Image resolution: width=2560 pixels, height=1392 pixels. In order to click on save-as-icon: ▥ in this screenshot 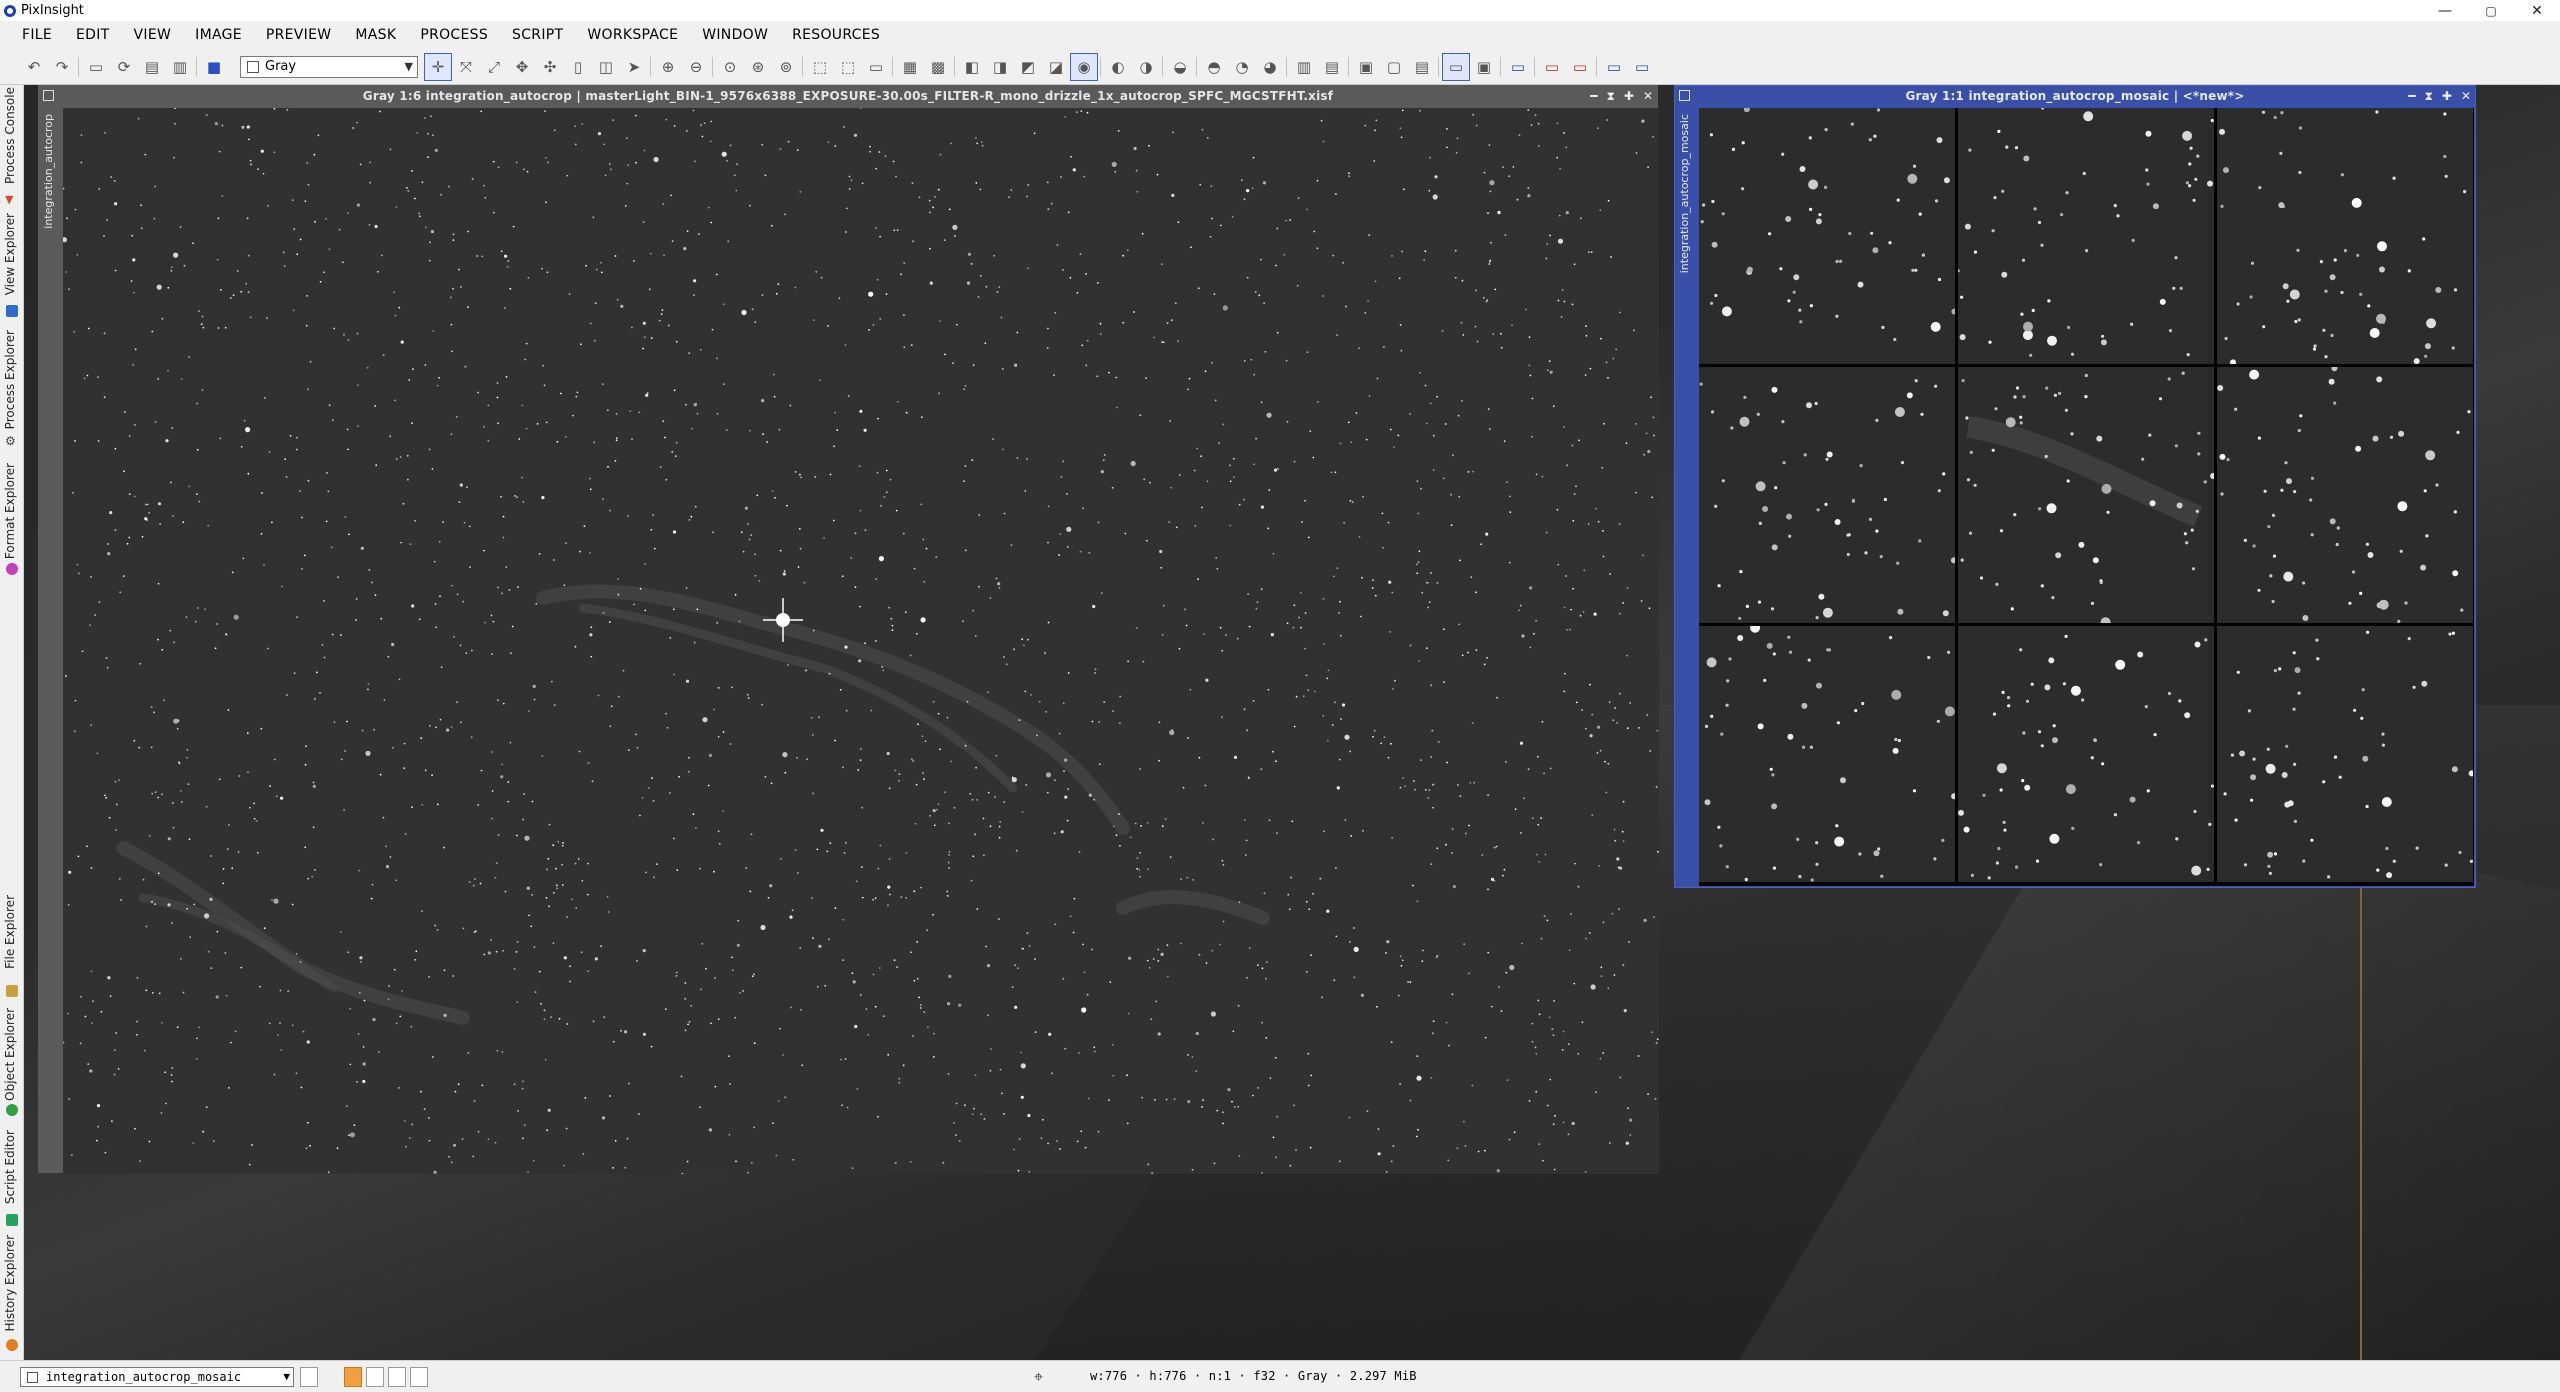, I will do `click(180, 67)`.